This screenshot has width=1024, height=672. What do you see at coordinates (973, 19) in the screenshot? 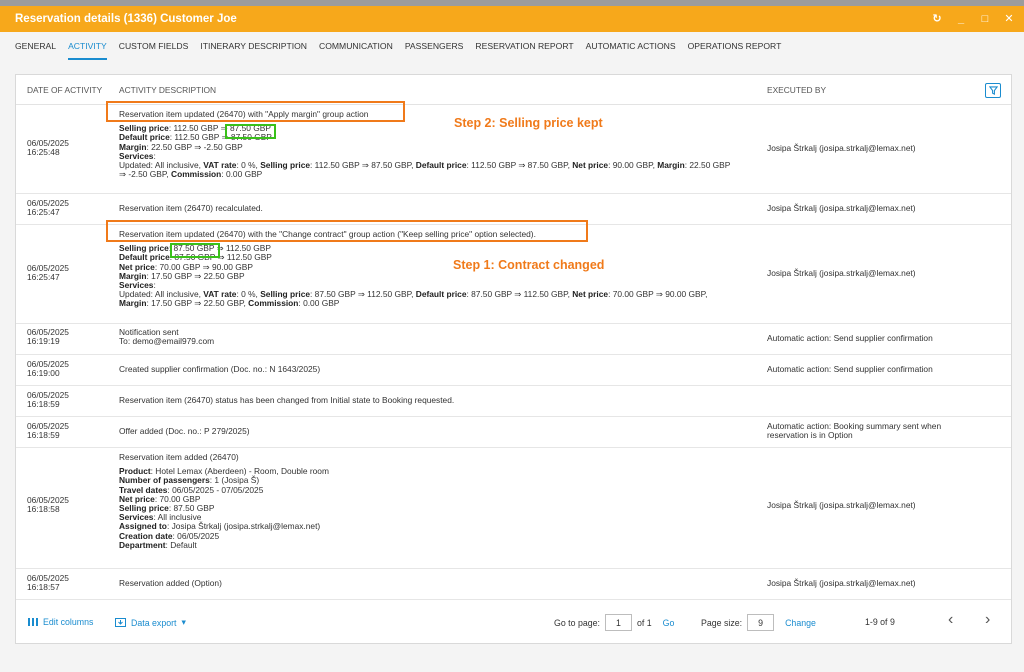
I see `window-controls: ↻ _ □ ✕` at bounding box center [973, 19].